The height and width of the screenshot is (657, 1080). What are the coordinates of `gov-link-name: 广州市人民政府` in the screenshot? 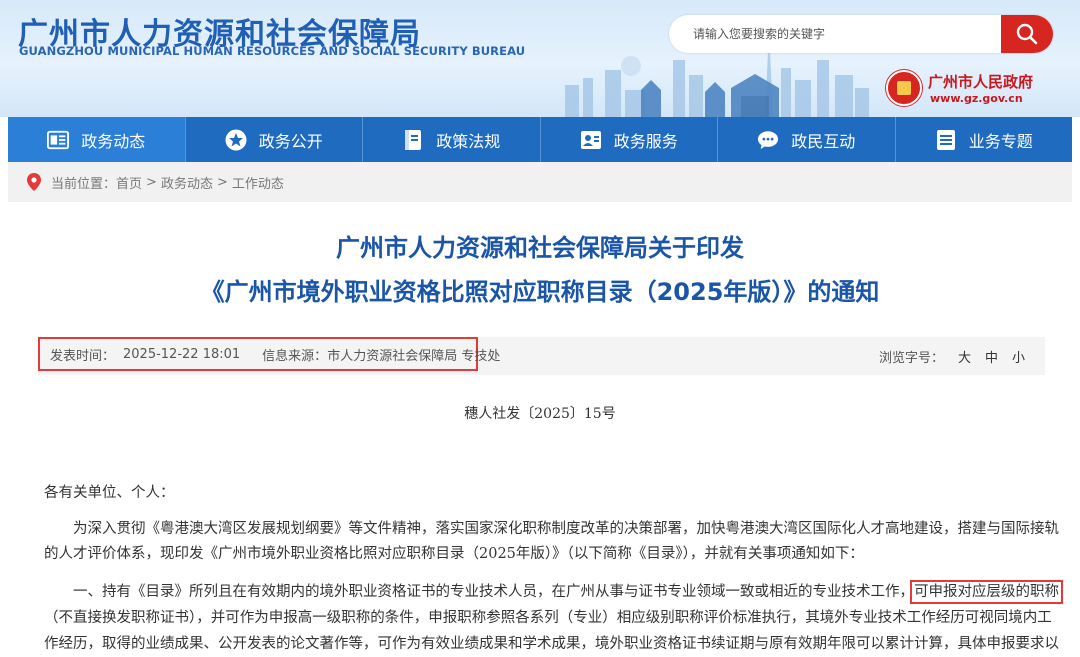 It's located at (980, 81).